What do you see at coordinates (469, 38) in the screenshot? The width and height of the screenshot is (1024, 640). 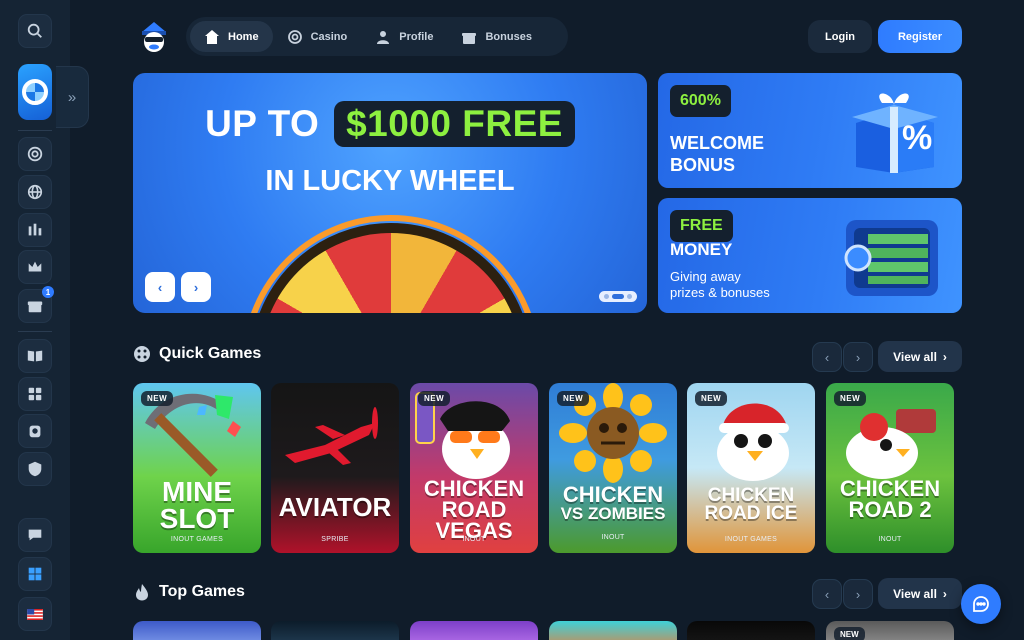 I see `gift-icon` at bounding box center [469, 38].